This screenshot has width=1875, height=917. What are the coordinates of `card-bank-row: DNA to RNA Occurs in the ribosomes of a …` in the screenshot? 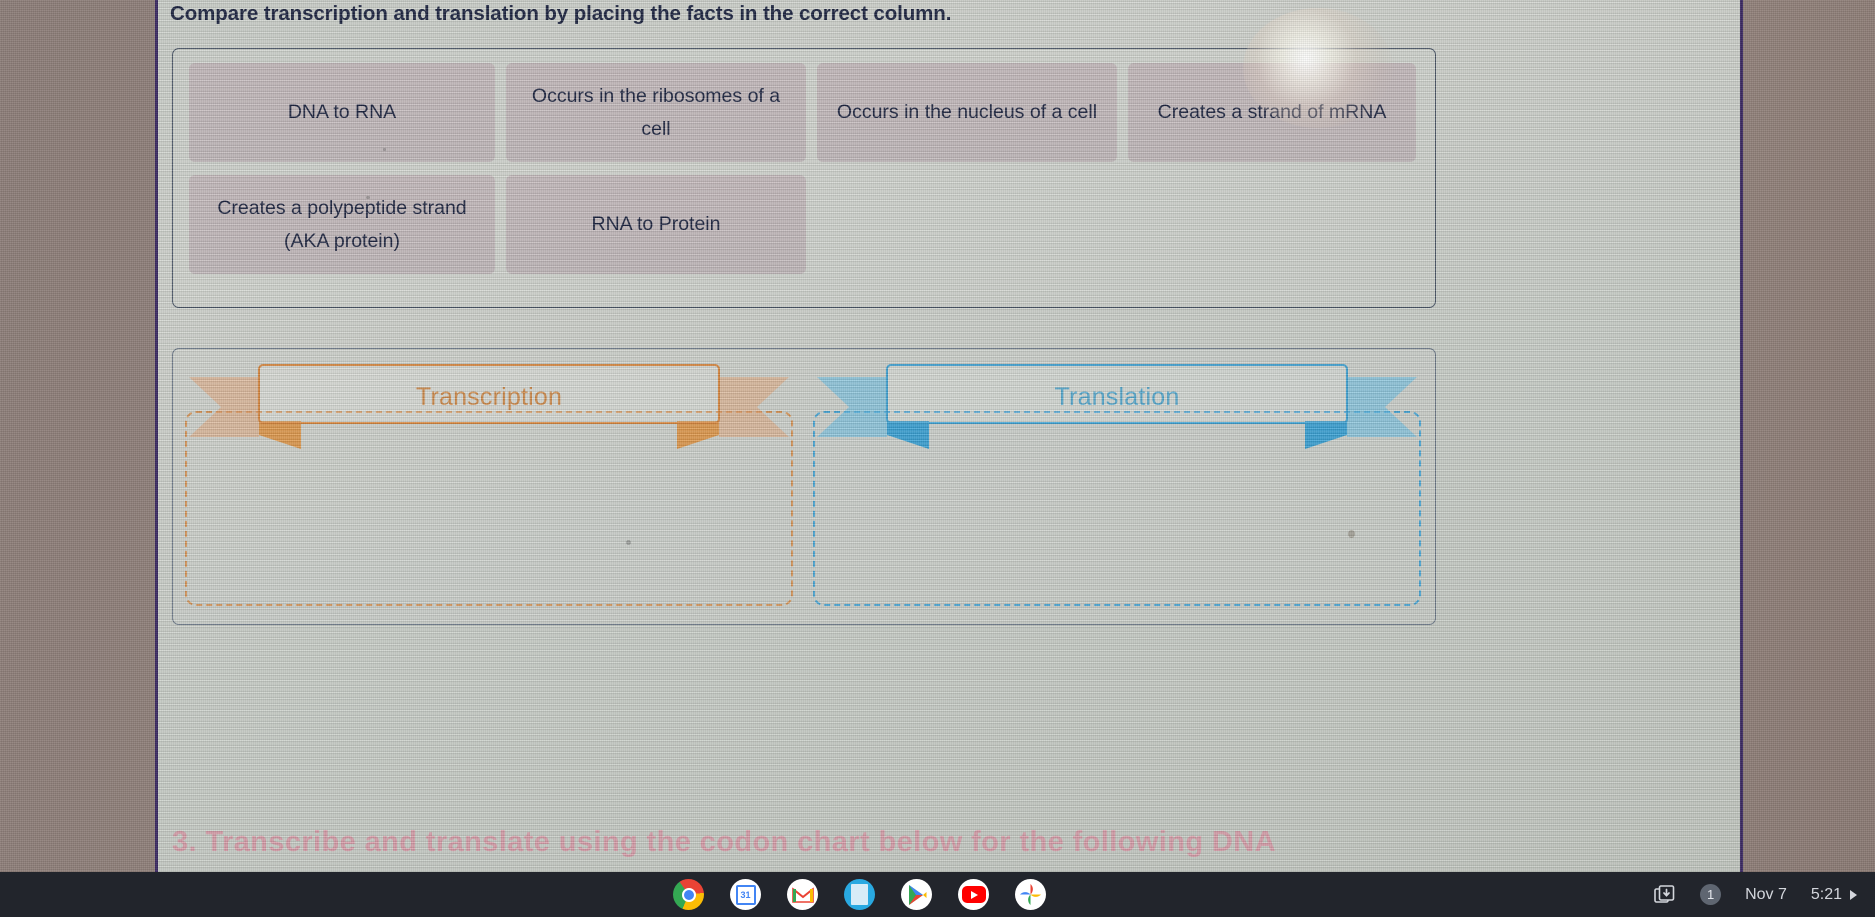 It's located at (804, 112).